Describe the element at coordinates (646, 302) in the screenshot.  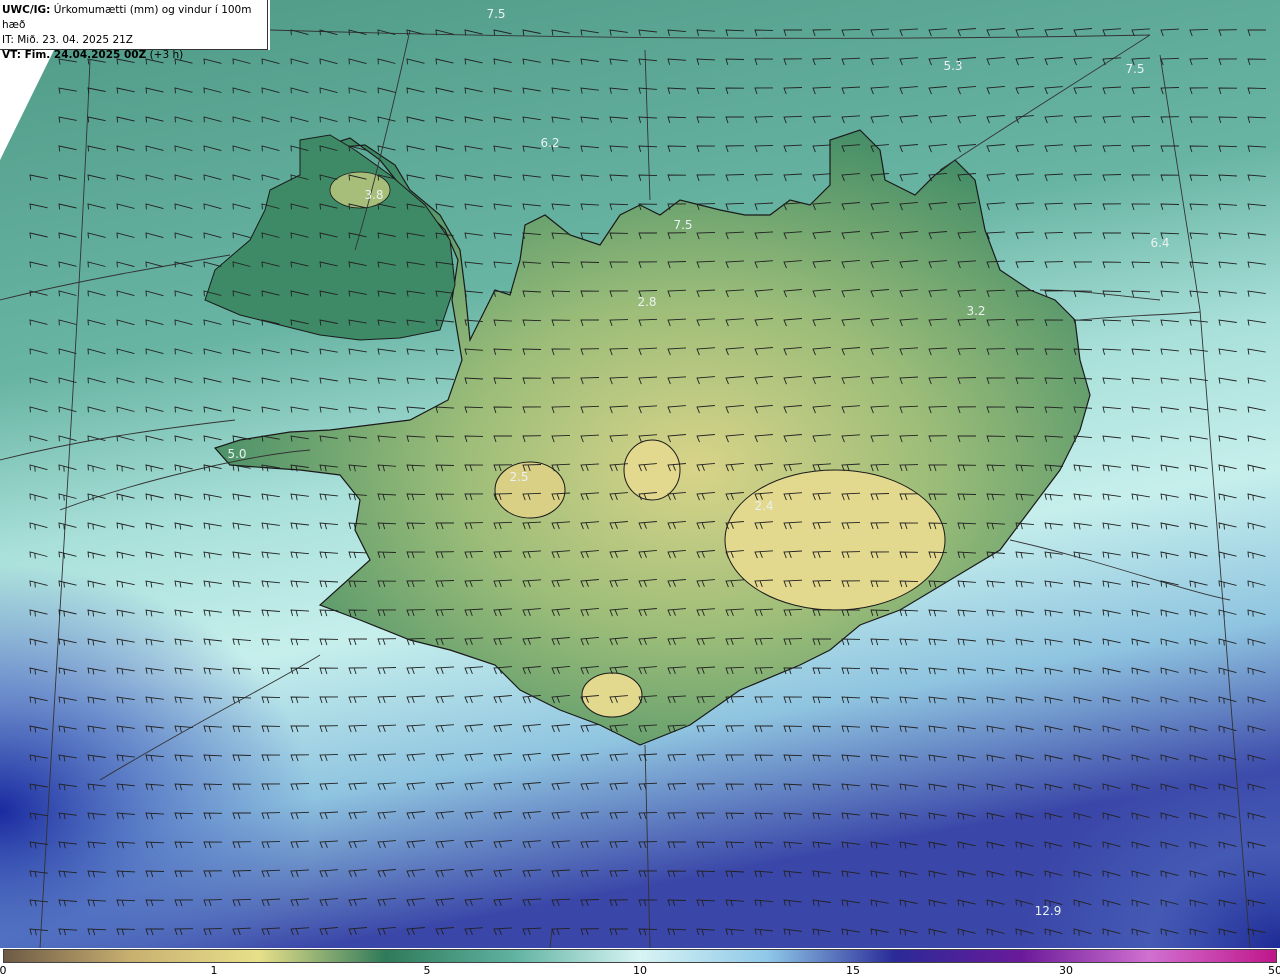
I see `map-value-label: 2.8` at that location.